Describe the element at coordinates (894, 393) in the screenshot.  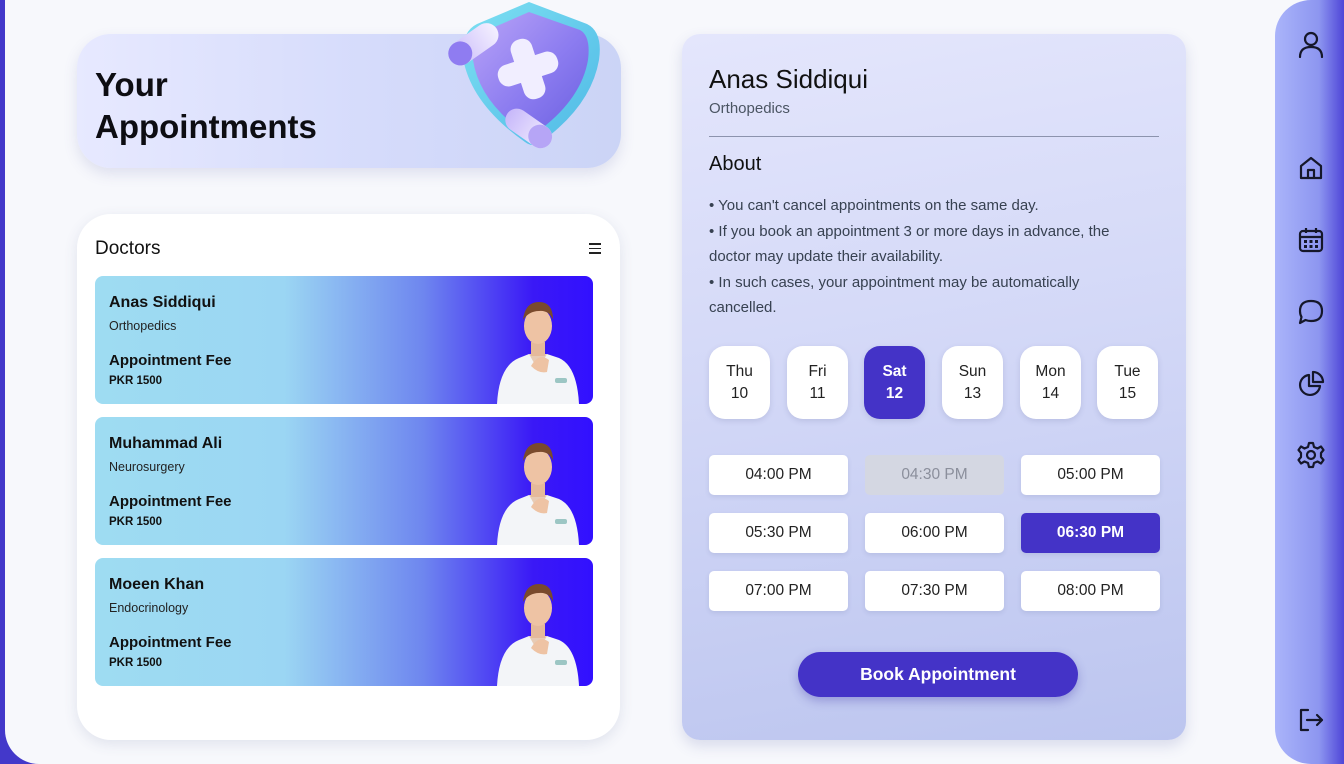
I see `date-number: 12` at that location.